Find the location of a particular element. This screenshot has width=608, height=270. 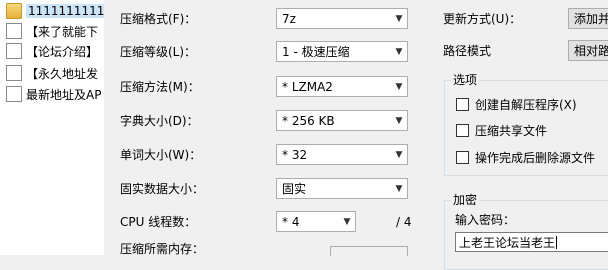

password-input: 上老王论坛当老王 is located at coordinates (531, 242).